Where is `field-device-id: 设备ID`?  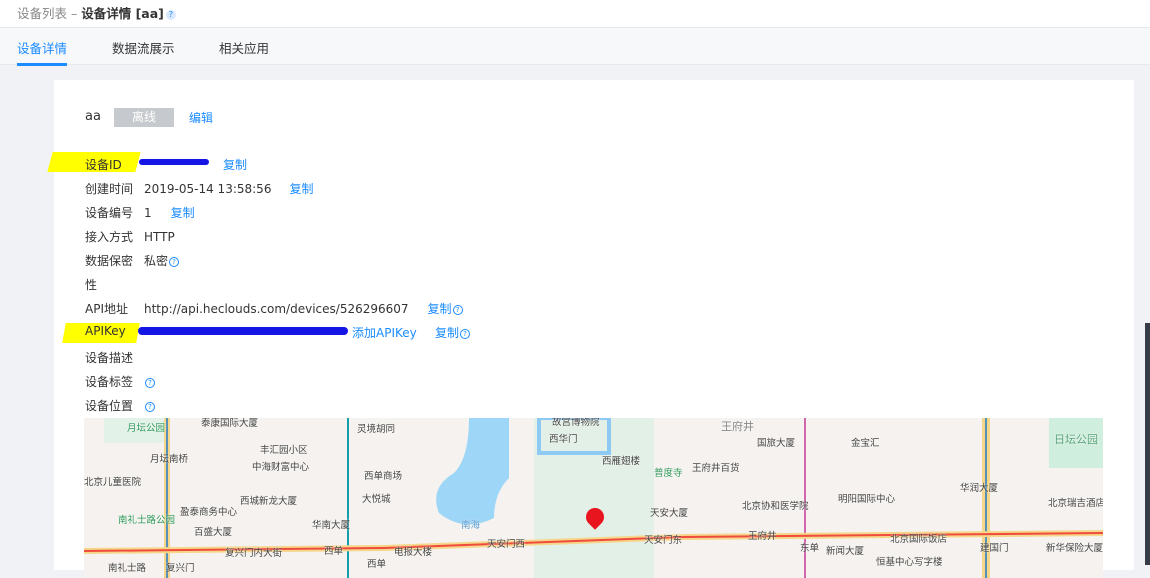
field-device-id: 设备ID is located at coordinates (114, 164).